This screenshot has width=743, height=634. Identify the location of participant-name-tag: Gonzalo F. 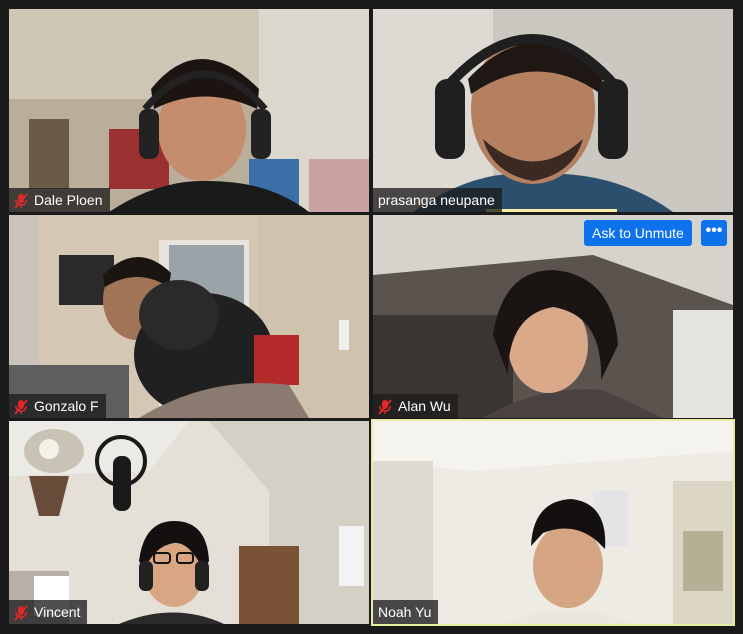
(57, 406).